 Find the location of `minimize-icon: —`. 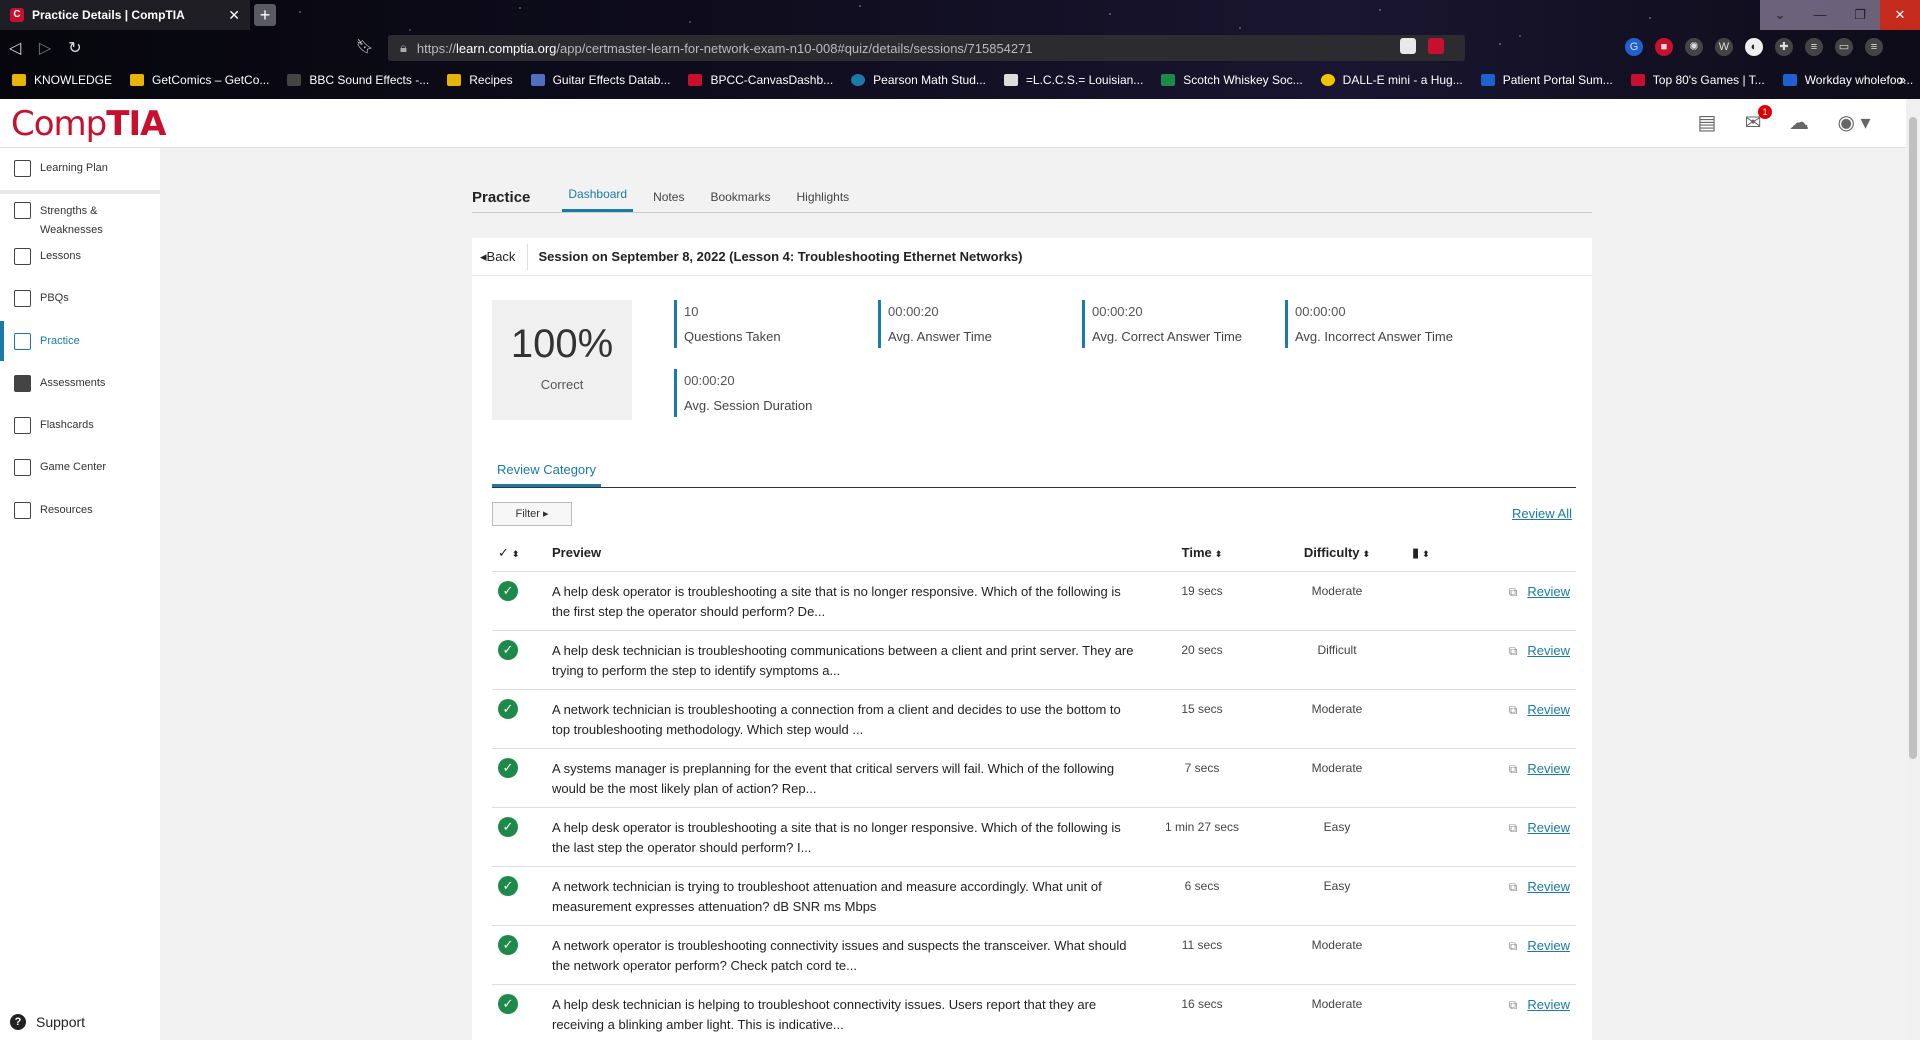

minimize-icon: — is located at coordinates (1820, 15).